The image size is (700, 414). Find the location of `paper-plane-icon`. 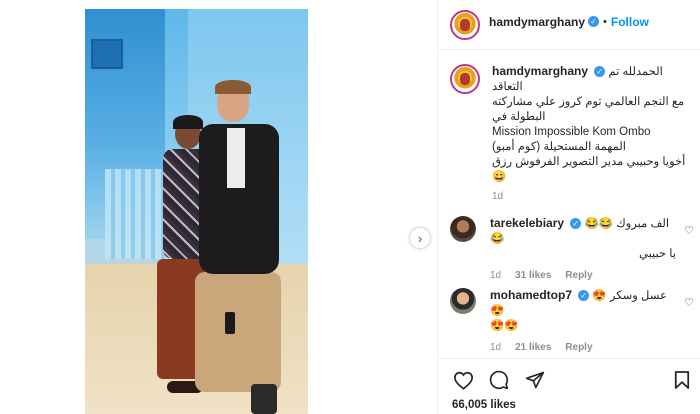

paper-plane-icon is located at coordinates (535, 380).